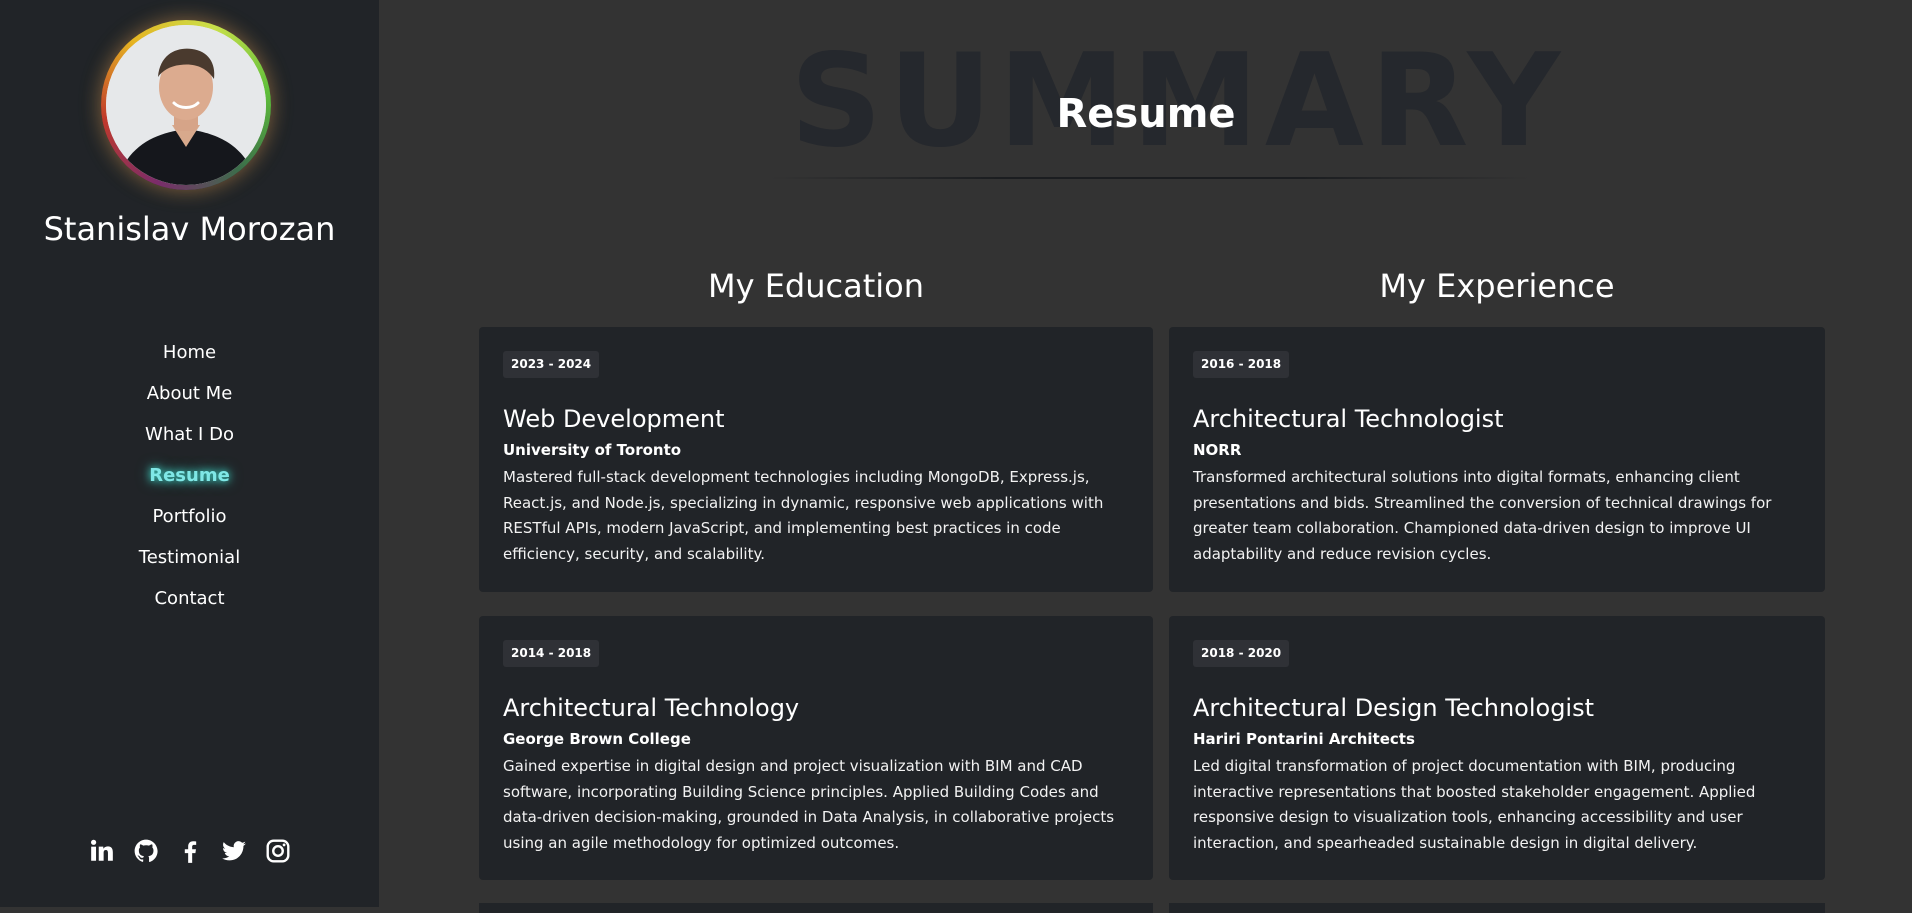 The height and width of the screenshot is (913, 1912). I want to click on card-title: Architectural Technology, so click(651, 708).